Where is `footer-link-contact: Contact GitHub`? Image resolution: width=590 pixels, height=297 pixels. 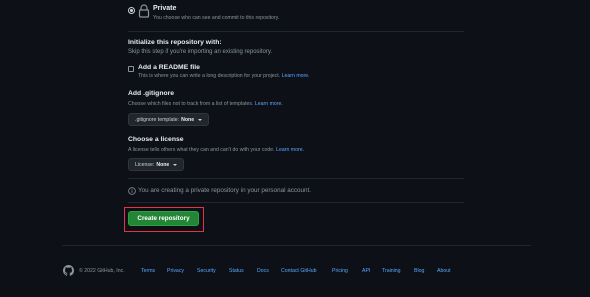 footer-link-contact: Contact GitHub is located at coordinates (298, 271).